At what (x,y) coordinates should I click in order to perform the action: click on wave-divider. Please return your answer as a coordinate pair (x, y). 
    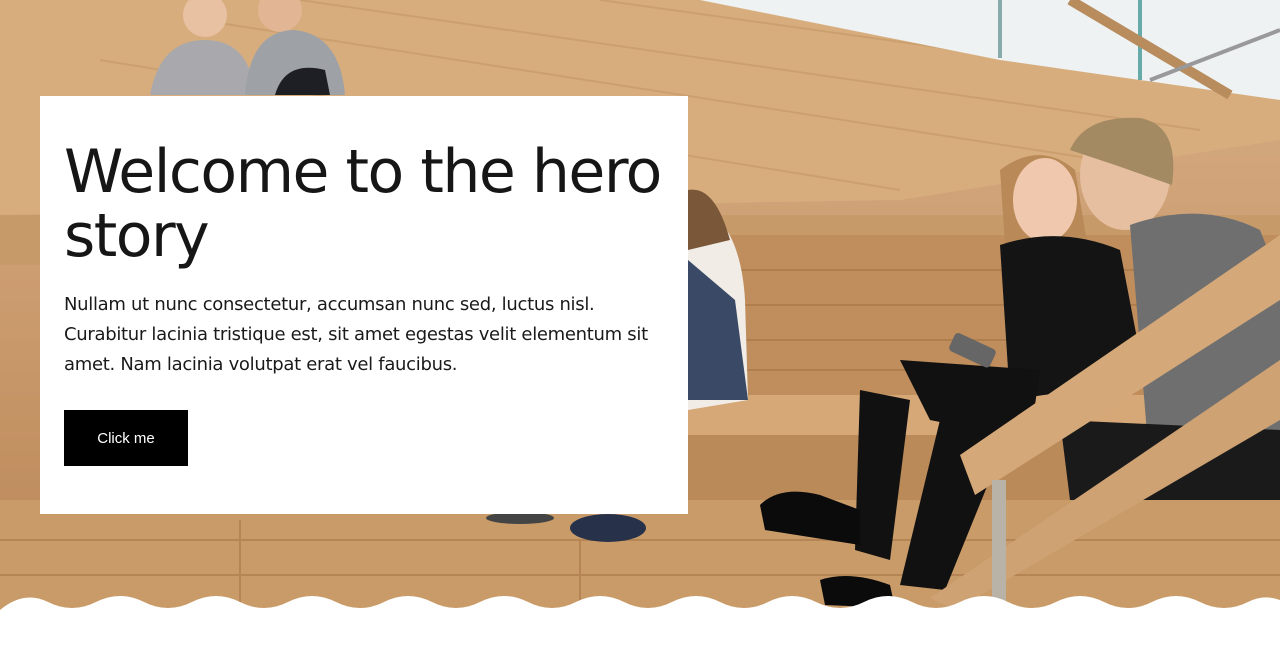
    Looking at the image, I should click on (640, 633).